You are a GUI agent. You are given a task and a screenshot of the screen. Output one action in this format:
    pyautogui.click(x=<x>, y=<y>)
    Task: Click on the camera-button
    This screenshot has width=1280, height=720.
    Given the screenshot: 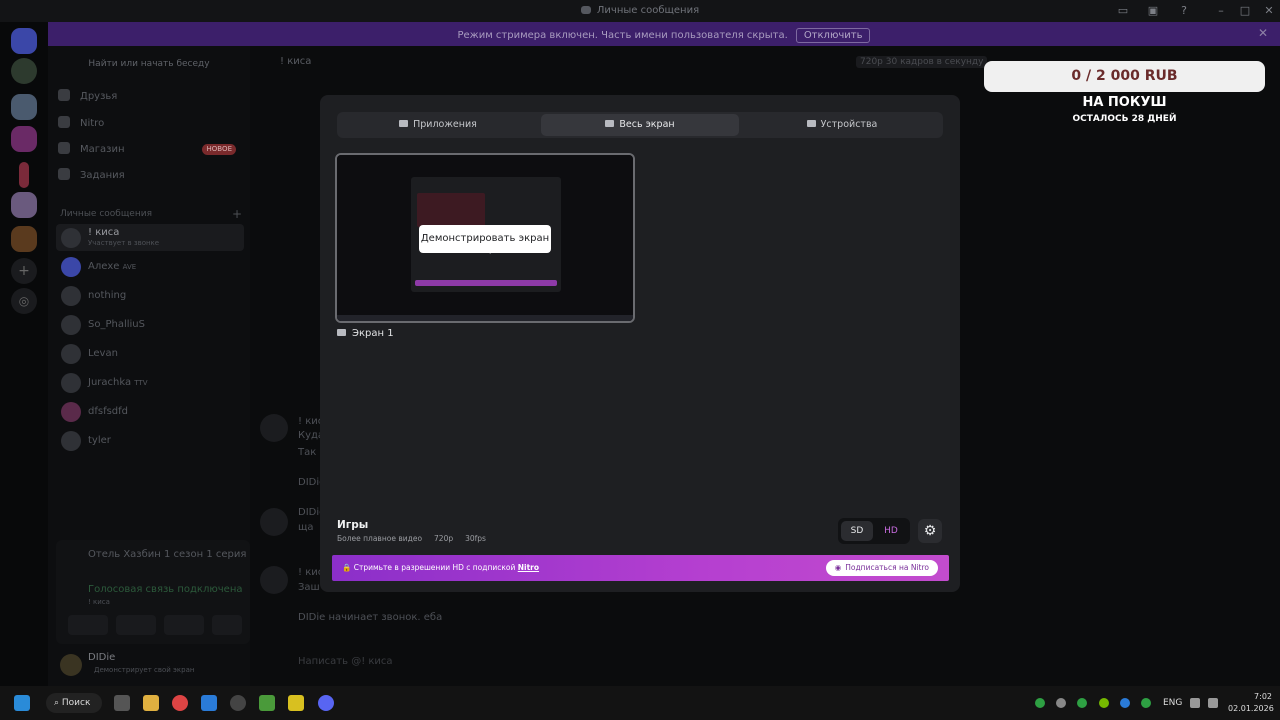 What is the action you would take?
    pyautogui.click(x=88, y=625)
    